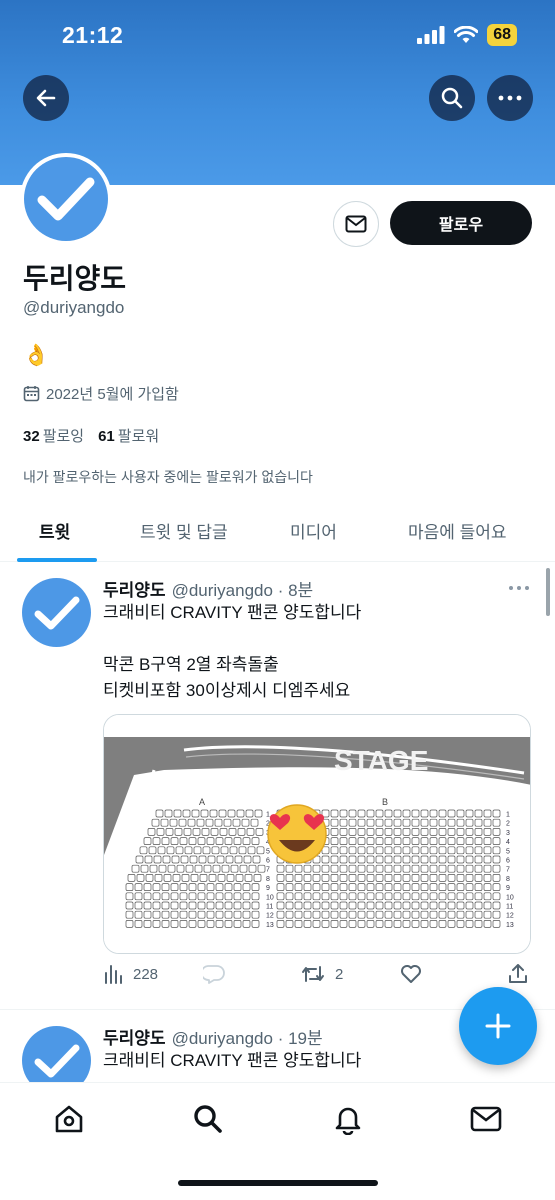 The image size is (555, 1200). What do you see at coordinates (112, 394) in the screenshot?
I see `join-date-text: 2022년 5월에 가입함` at bounding box center [112, 394].